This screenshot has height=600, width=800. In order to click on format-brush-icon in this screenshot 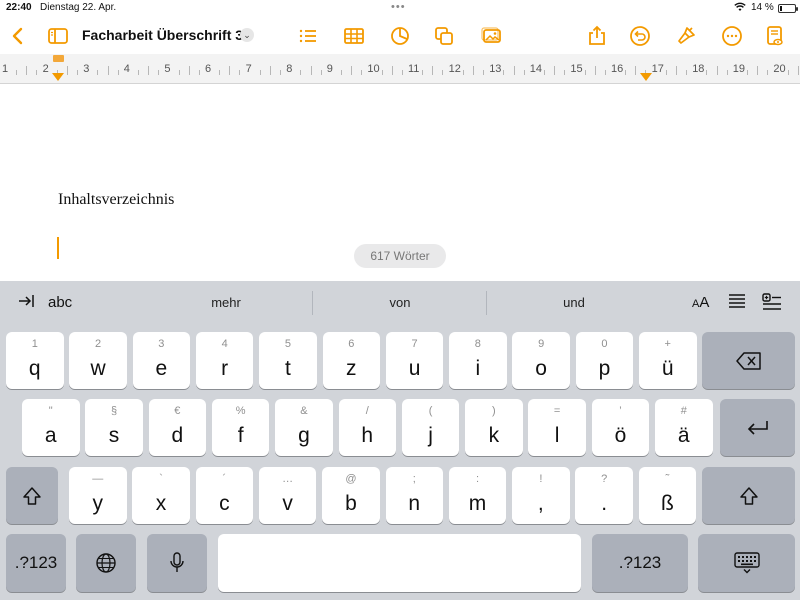, I will do `click(686, 36)`.